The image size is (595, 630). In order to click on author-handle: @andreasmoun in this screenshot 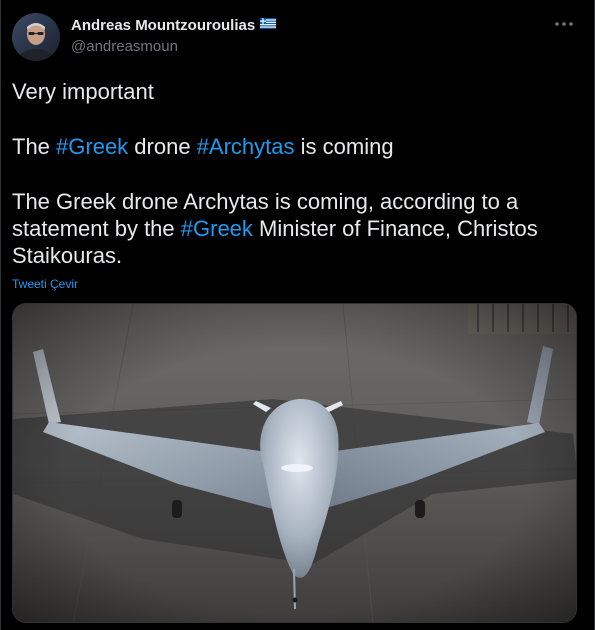, I will do `click(173, 46)`.